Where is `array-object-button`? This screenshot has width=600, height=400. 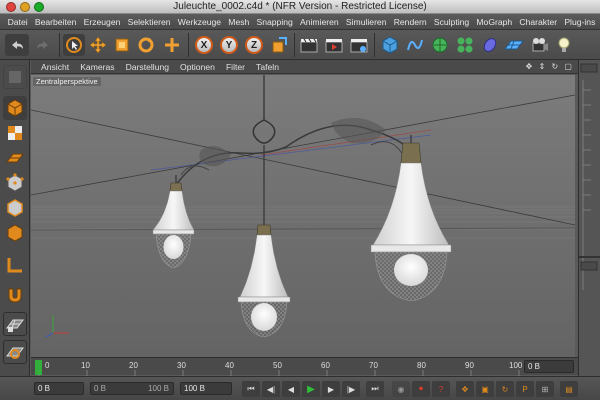
array-object-button is located at coordinates (465, 45).